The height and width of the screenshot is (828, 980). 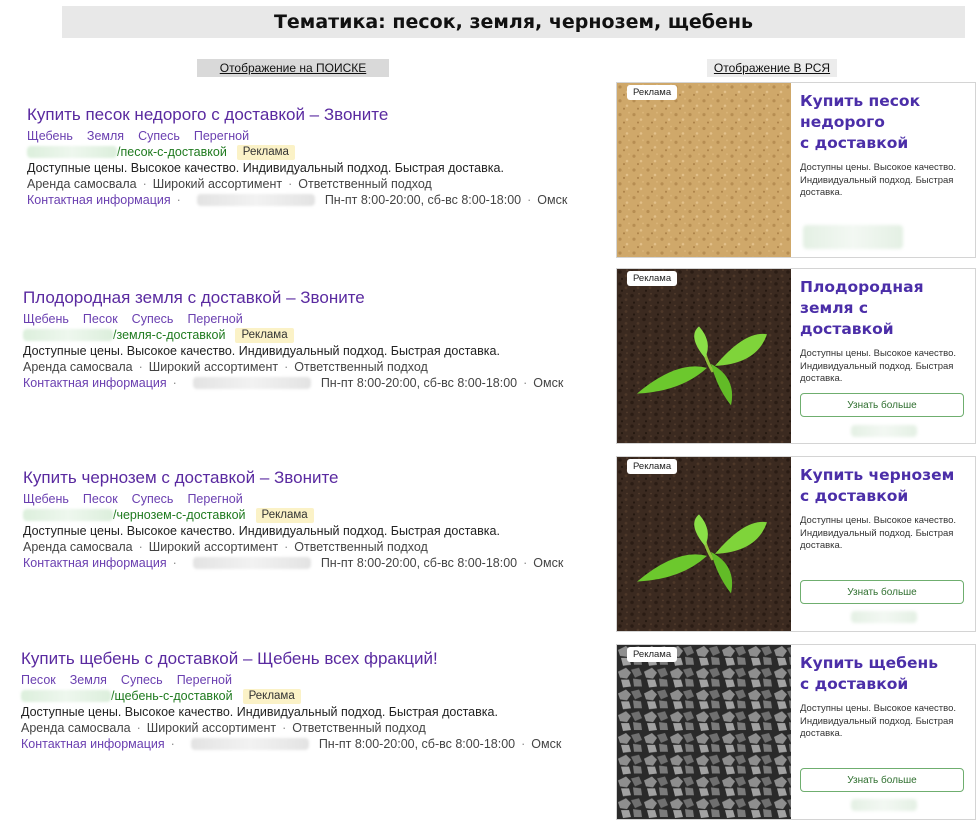 I want to click on page-title-bar: Тематика: песок, земля, чернозем, щебень, so click(x=513, y=22).